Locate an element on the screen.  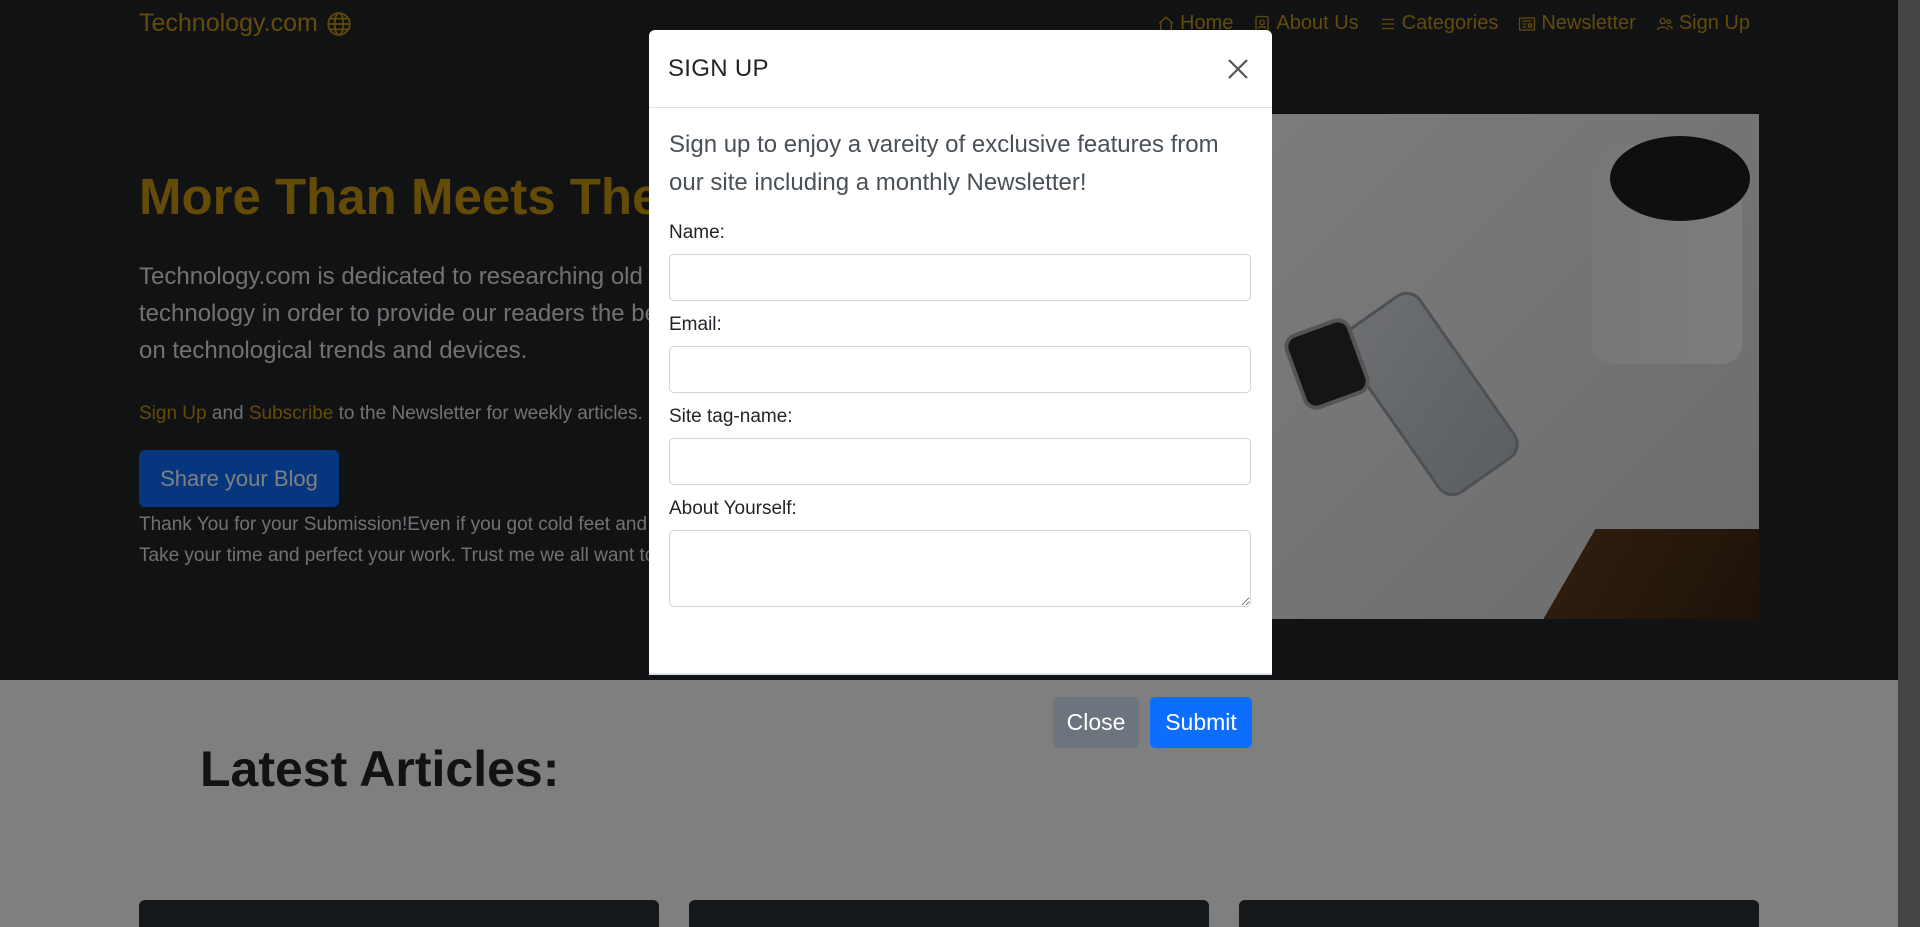
modal-close-button is located at coordinates (1238, 69).